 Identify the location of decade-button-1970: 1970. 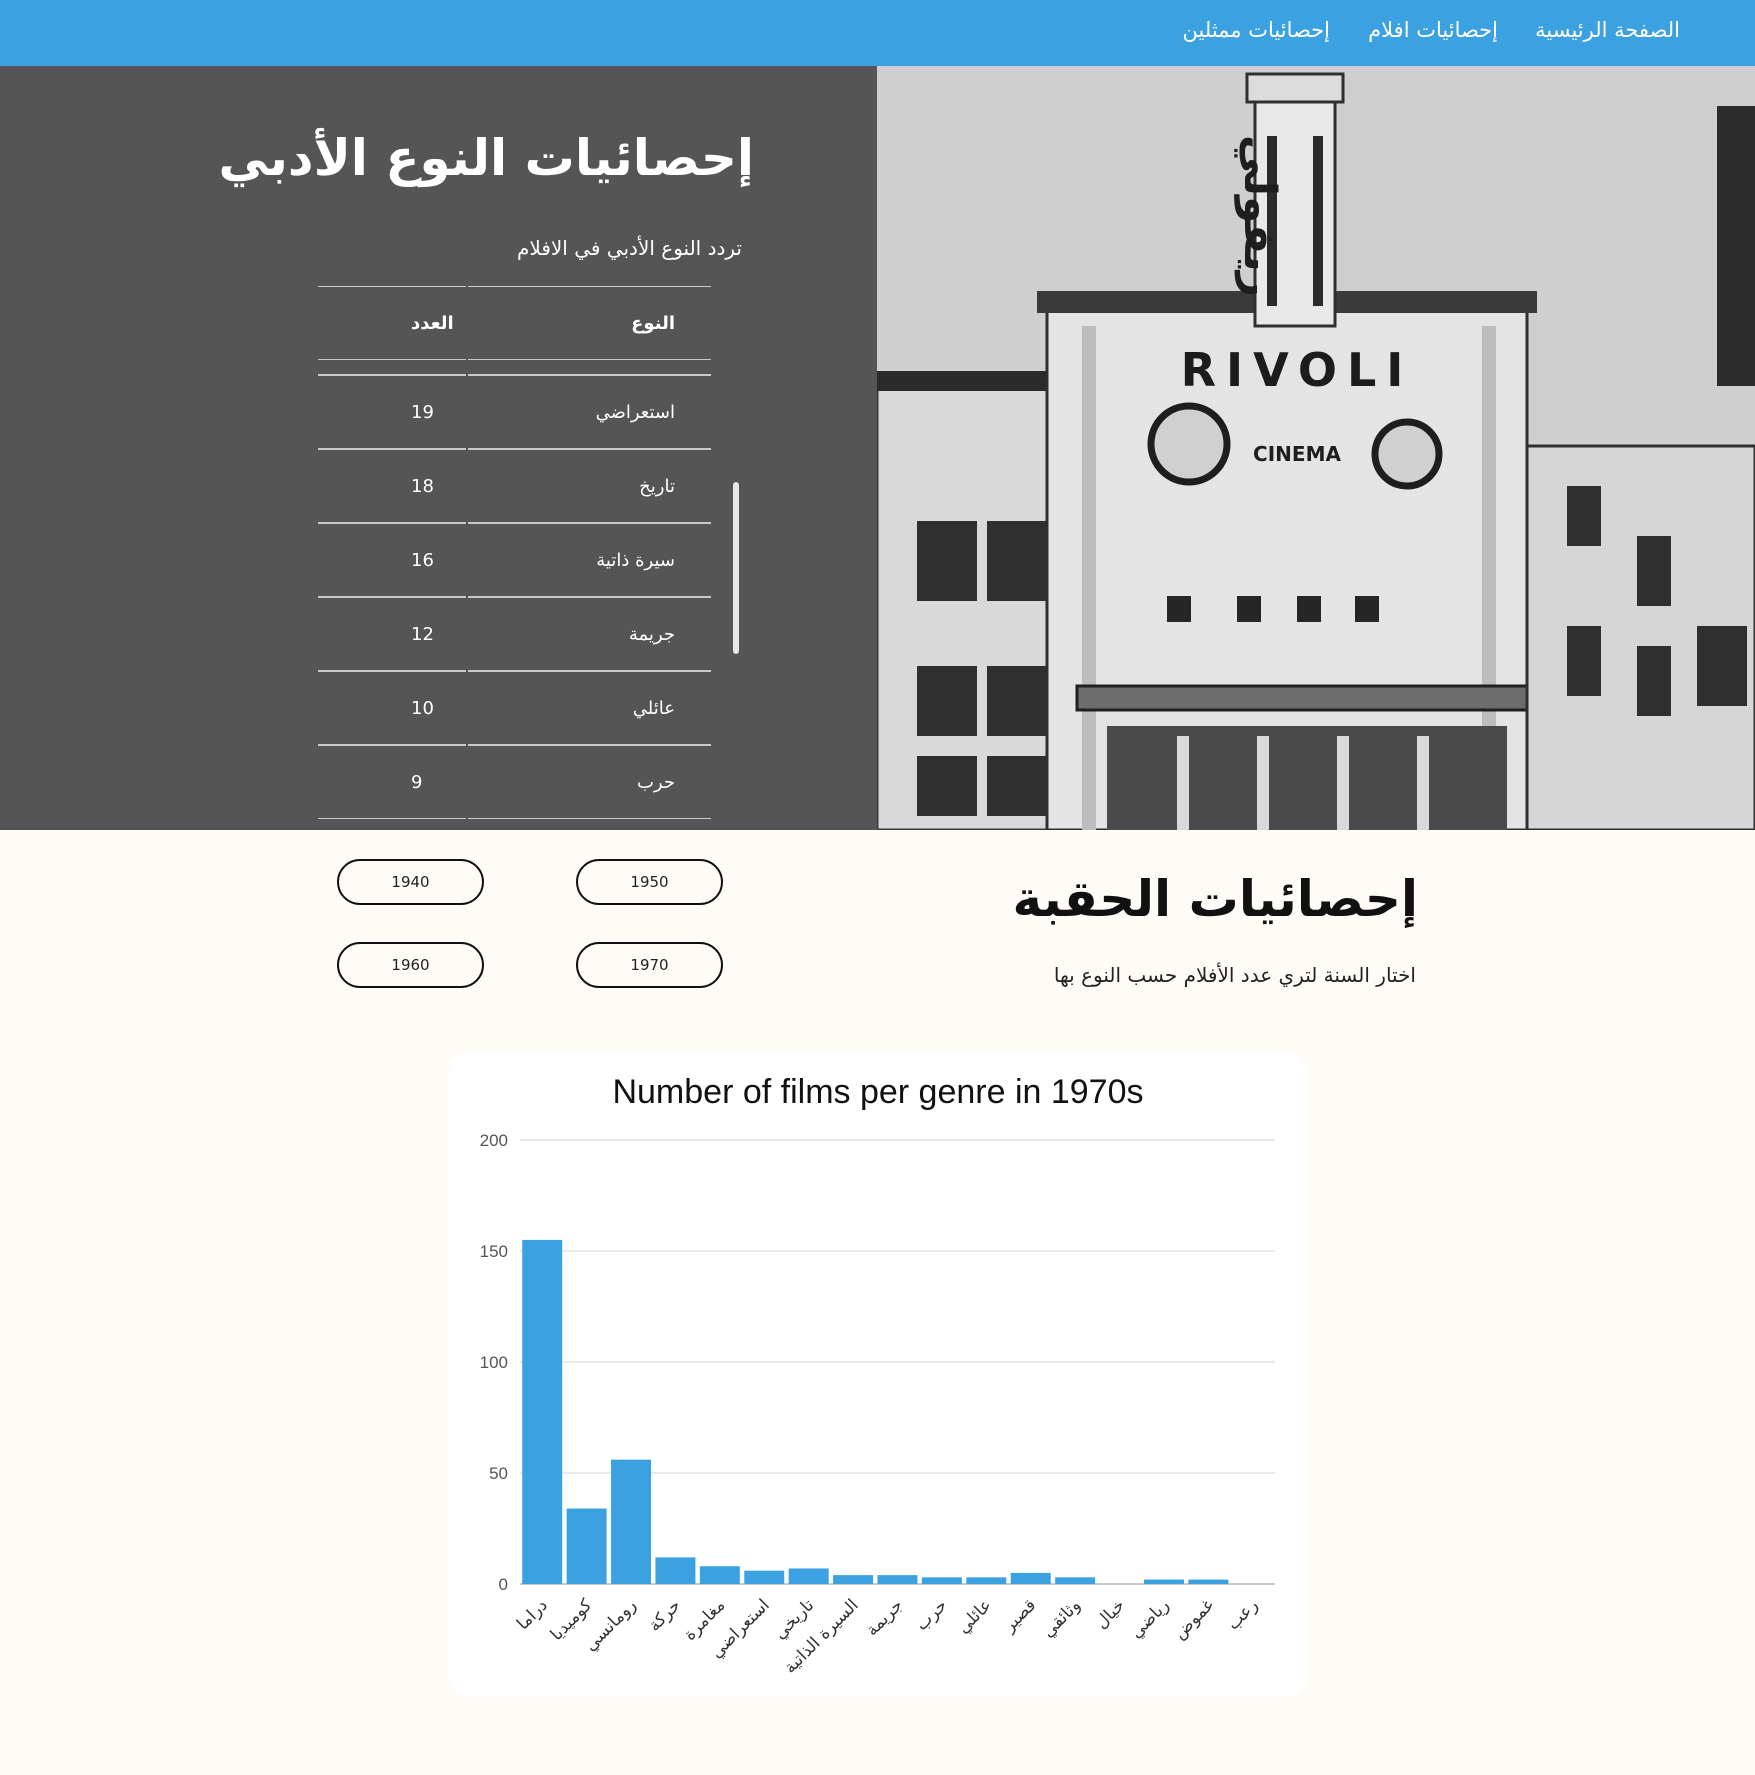
(649, 965).